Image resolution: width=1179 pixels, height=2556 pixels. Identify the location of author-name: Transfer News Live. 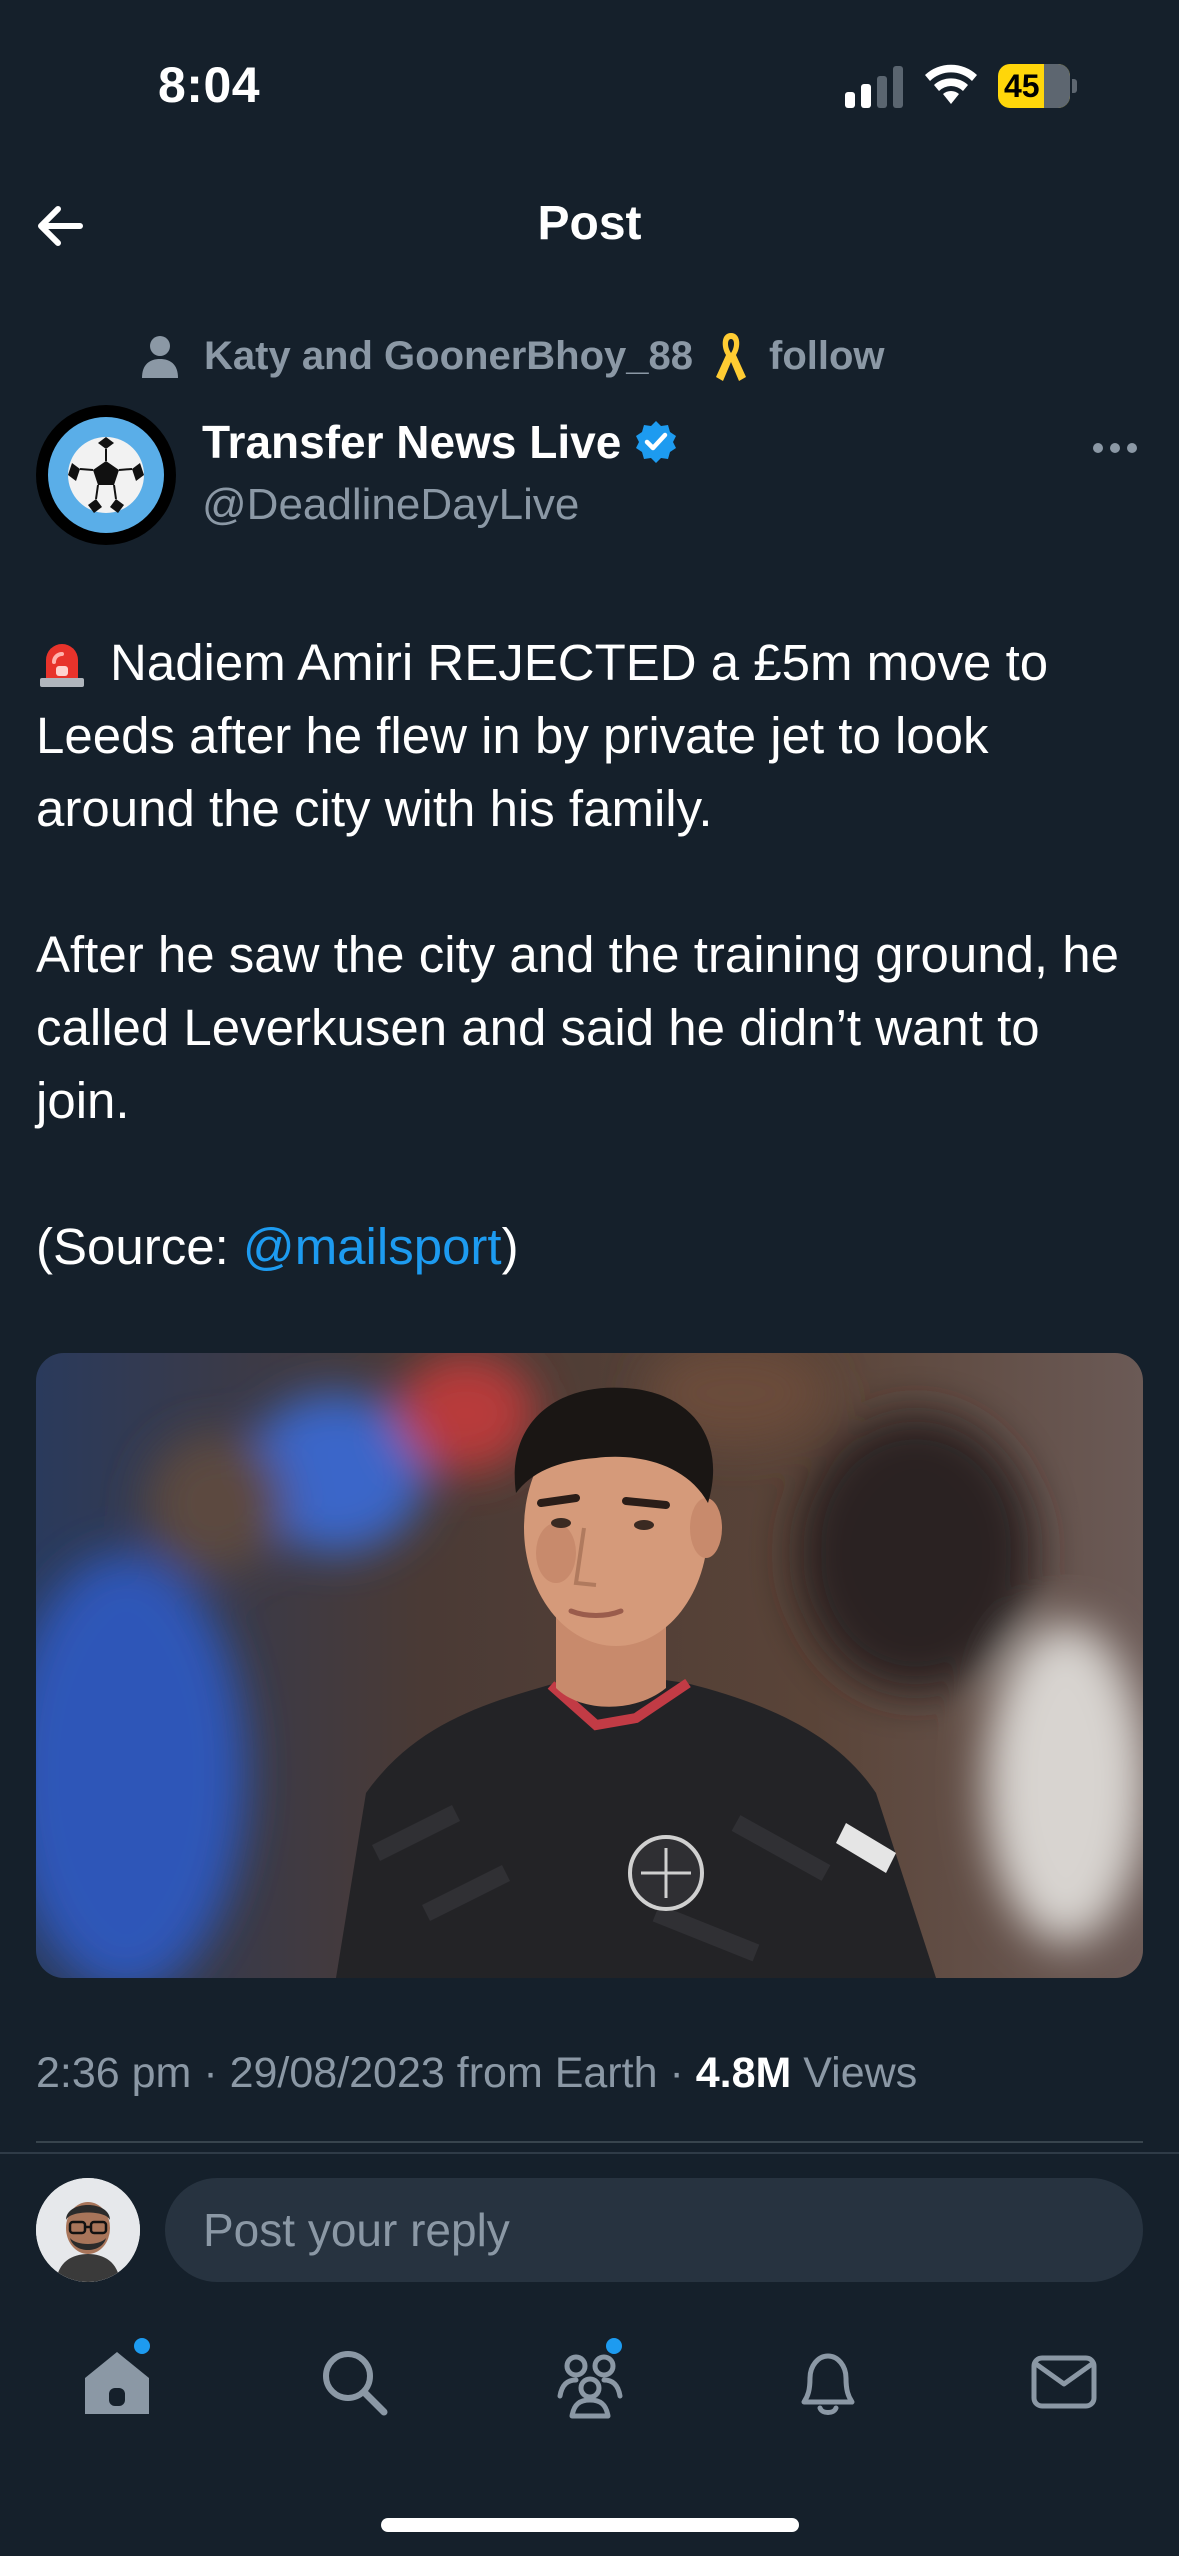
(440, 442).